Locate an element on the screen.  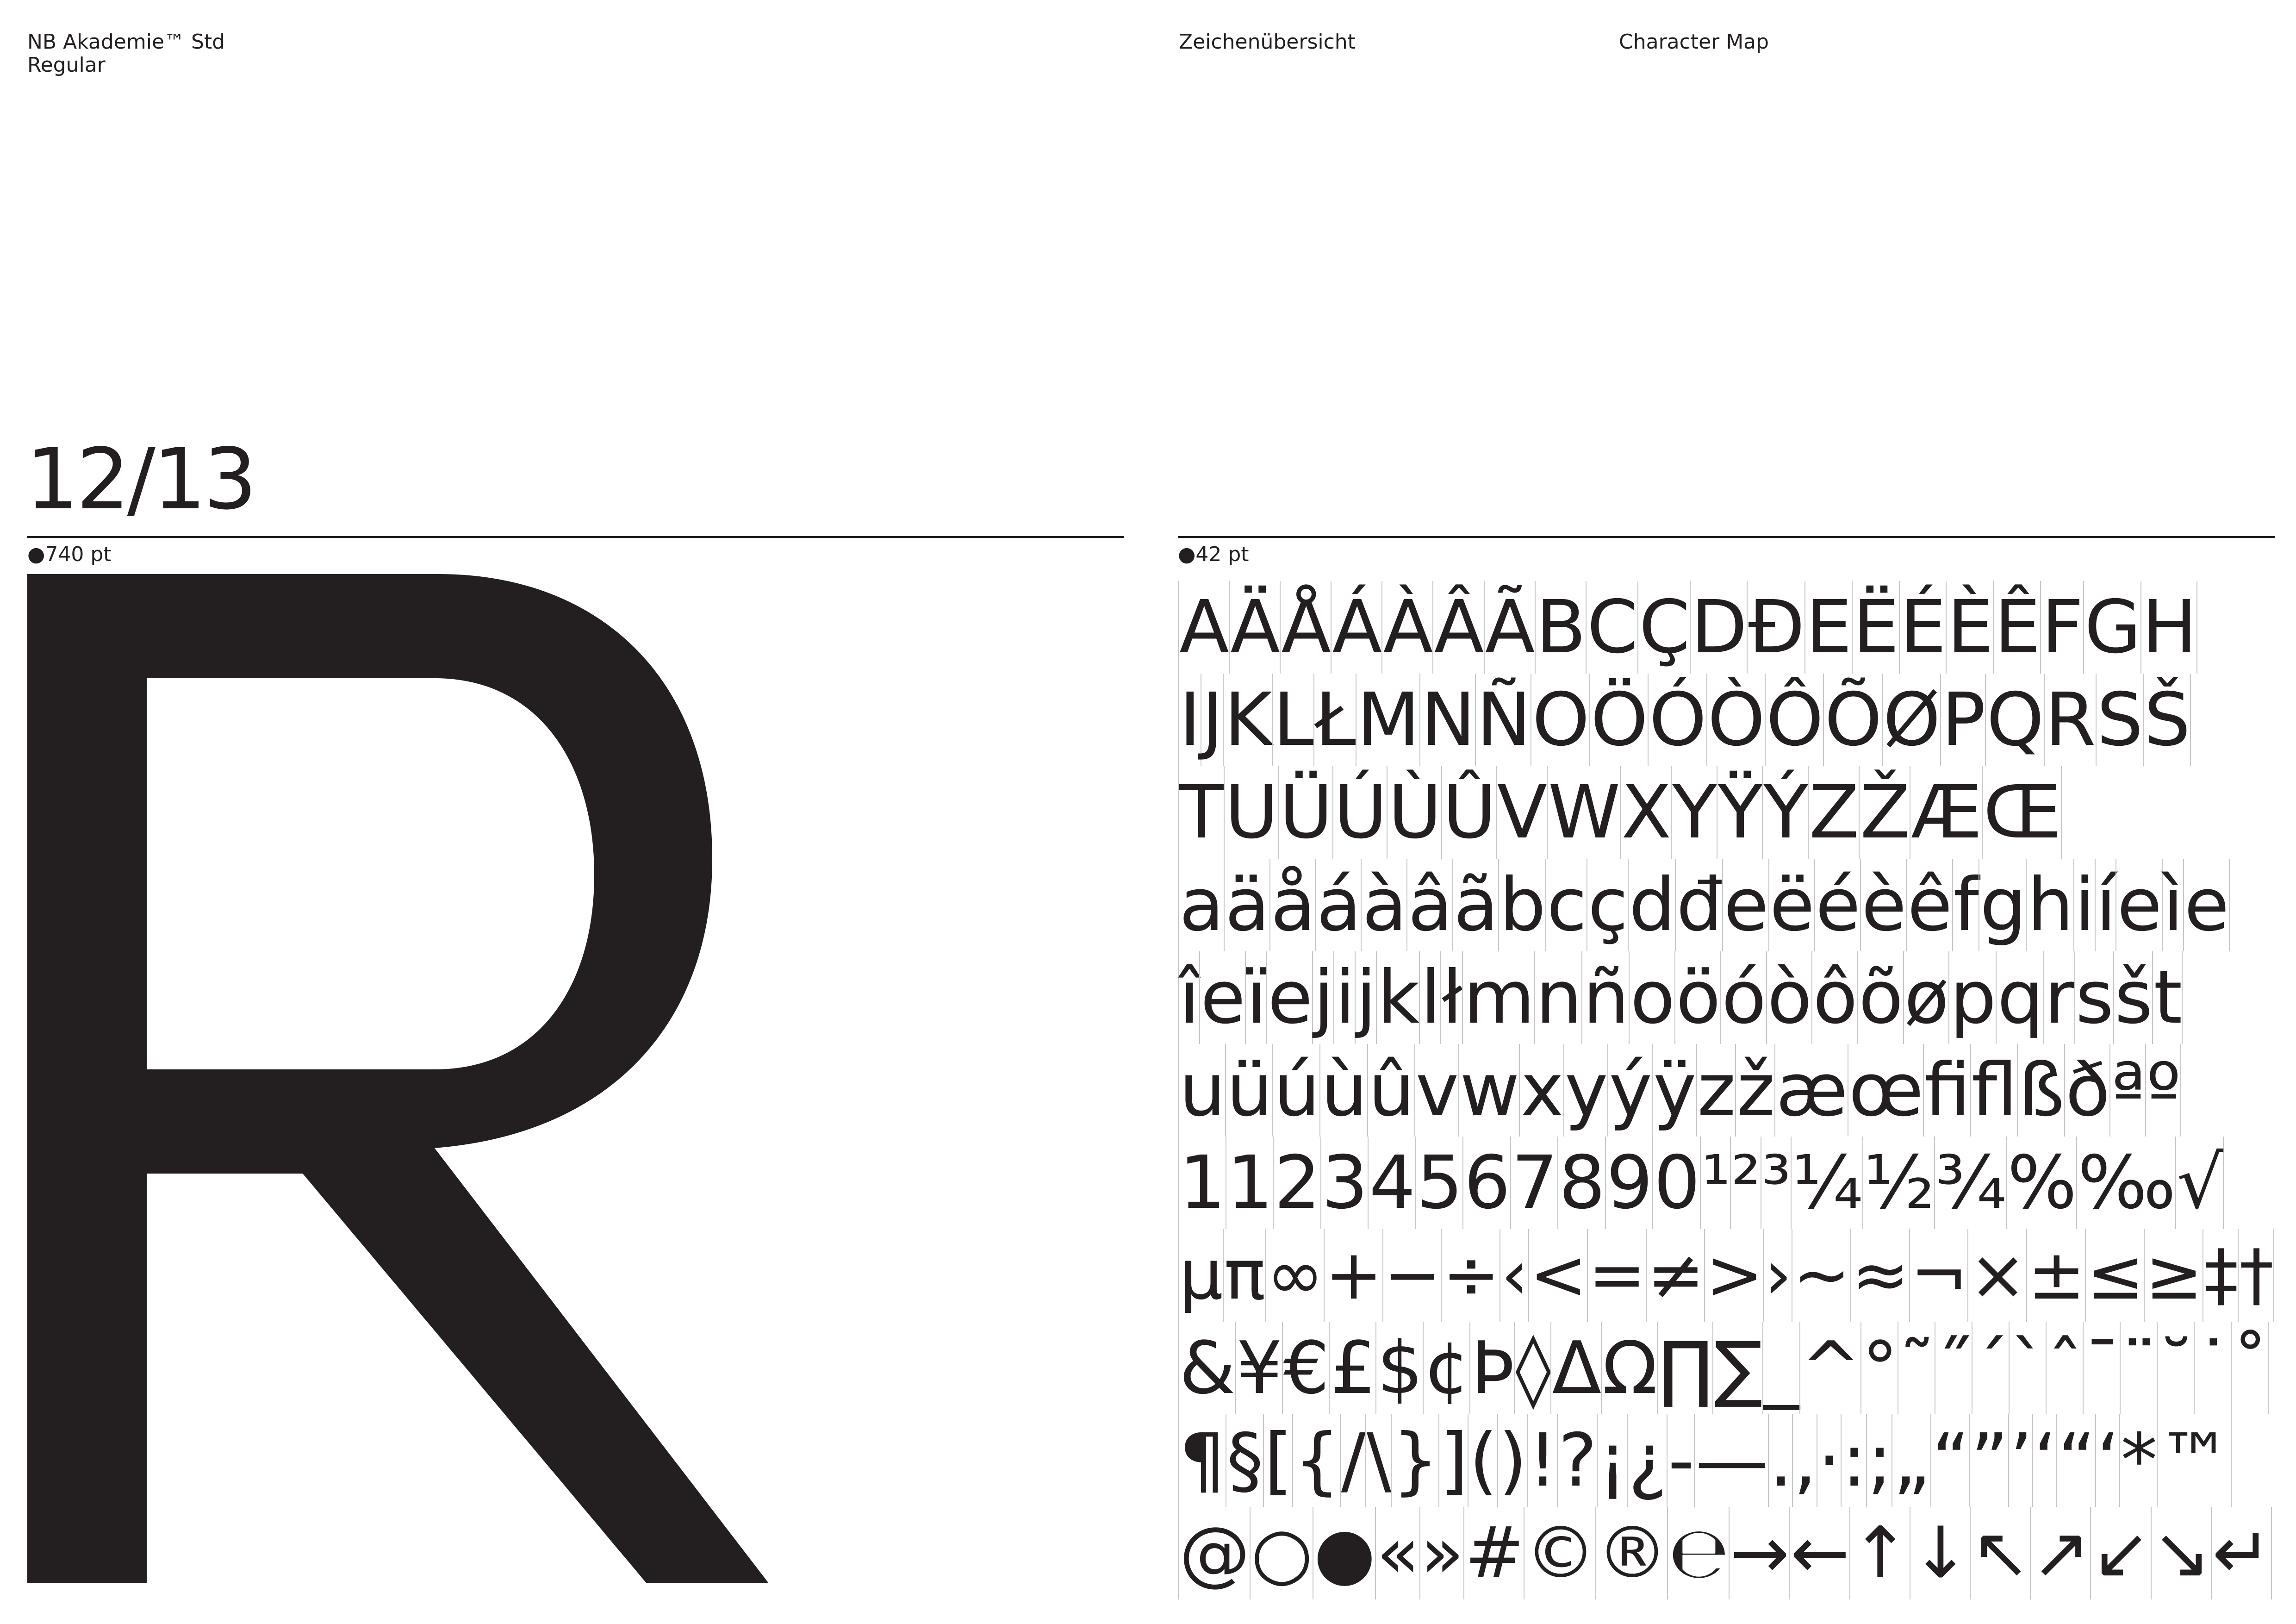
glyph-cell: ë is located at coordinates (1791, 905).